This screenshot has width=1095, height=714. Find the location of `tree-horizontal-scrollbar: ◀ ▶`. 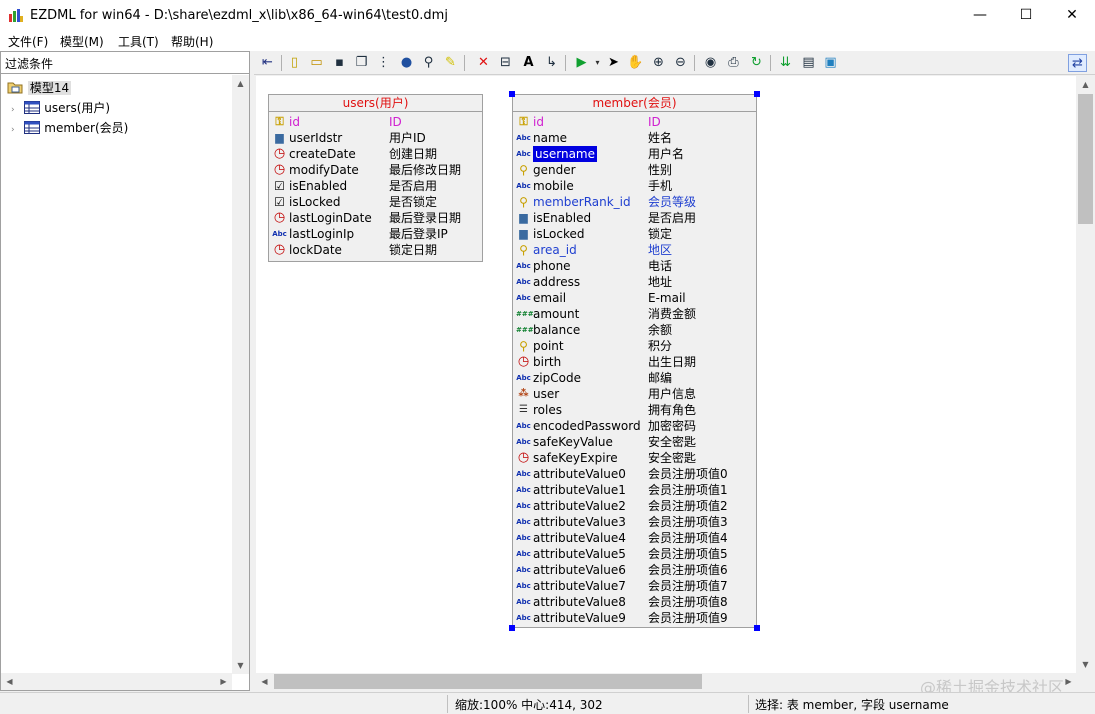

tree-horizontal-scrollbar: ◀ ▶ is located at coordinates (116, 681).